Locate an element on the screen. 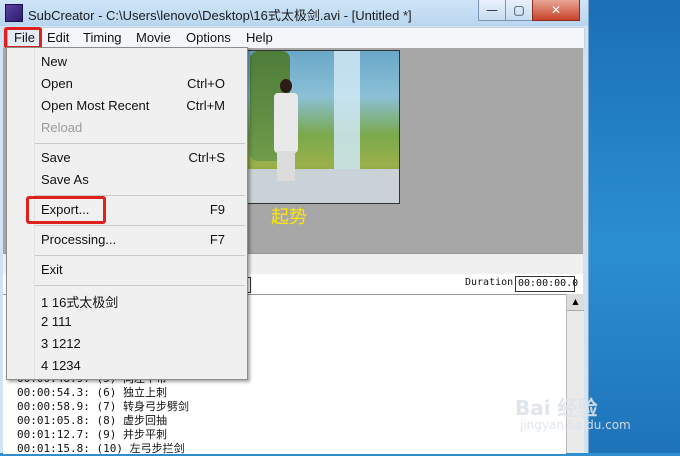 Image resolution: width=680 pixels, height=456 pixels. menu-help: Help is located at coordinates (259, 37).